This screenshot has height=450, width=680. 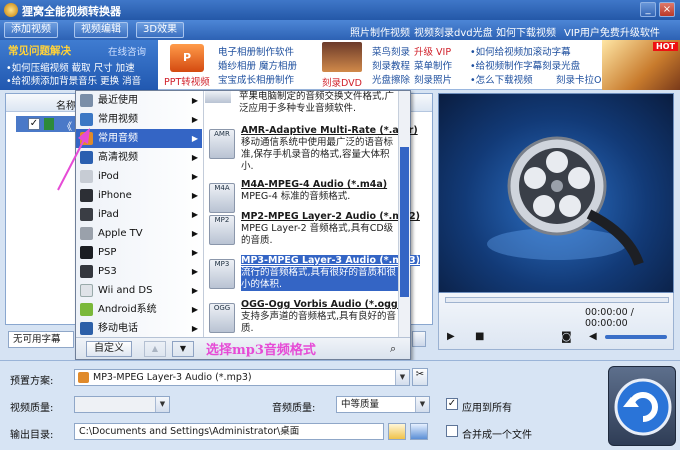 I want to click on play-icon: ▶, so click(x=451, y=336).